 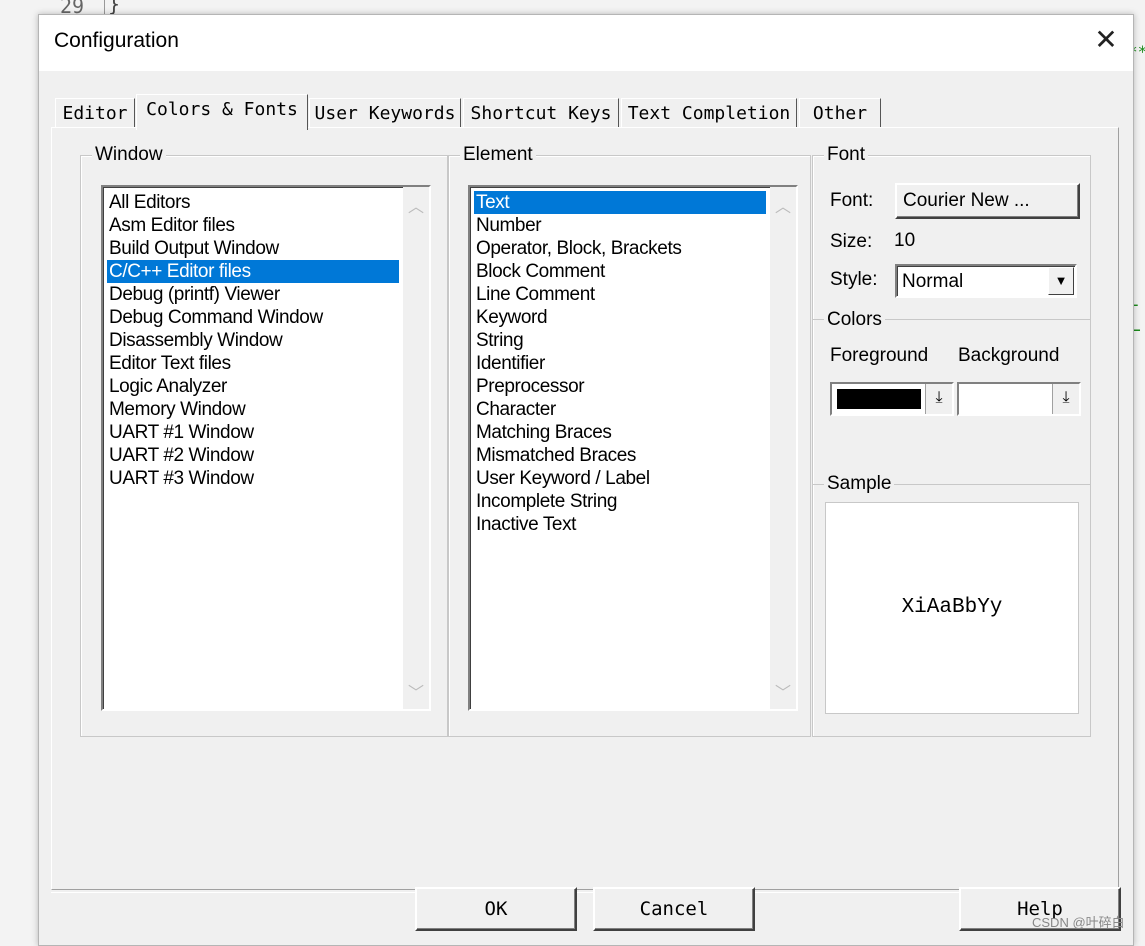 I want to click on list-item: Character, so click(x=515, y=409).